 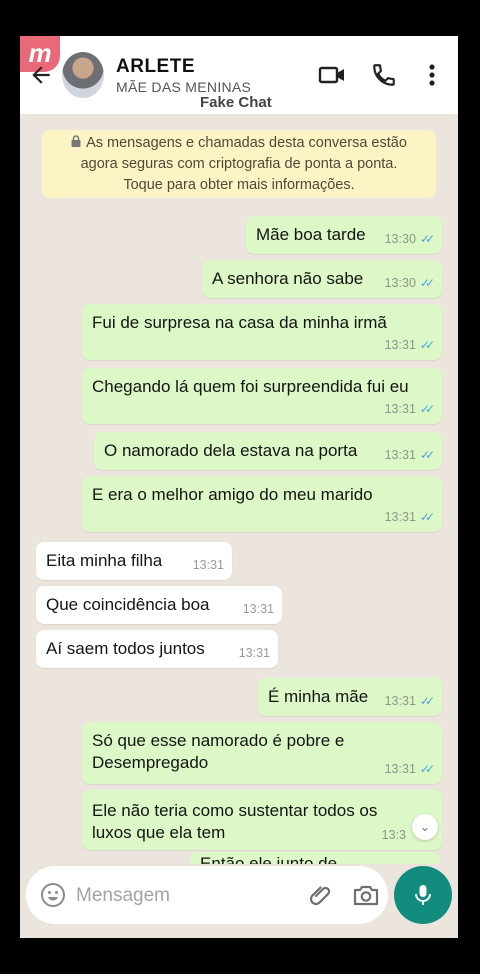 I want to click on message-input-placeholder: Mensagem, so click(x=123, y=895).